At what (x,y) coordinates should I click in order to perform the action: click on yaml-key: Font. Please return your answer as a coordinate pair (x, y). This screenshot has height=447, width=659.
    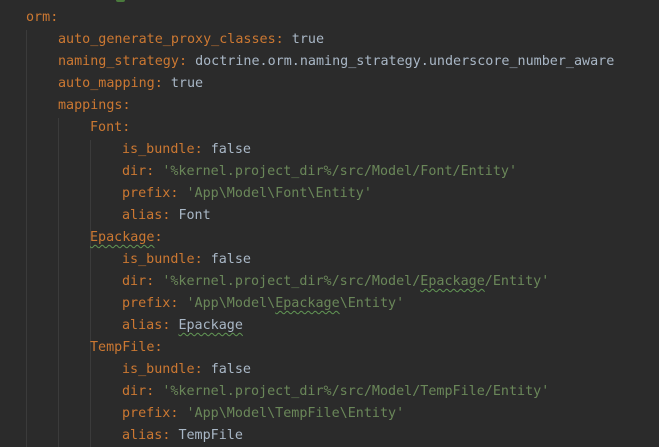
    Looking at the image, I should click on (106, 127).